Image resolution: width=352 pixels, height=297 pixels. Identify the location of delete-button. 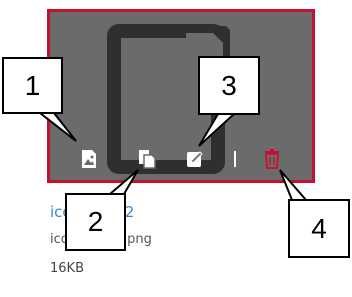
(272, 159).